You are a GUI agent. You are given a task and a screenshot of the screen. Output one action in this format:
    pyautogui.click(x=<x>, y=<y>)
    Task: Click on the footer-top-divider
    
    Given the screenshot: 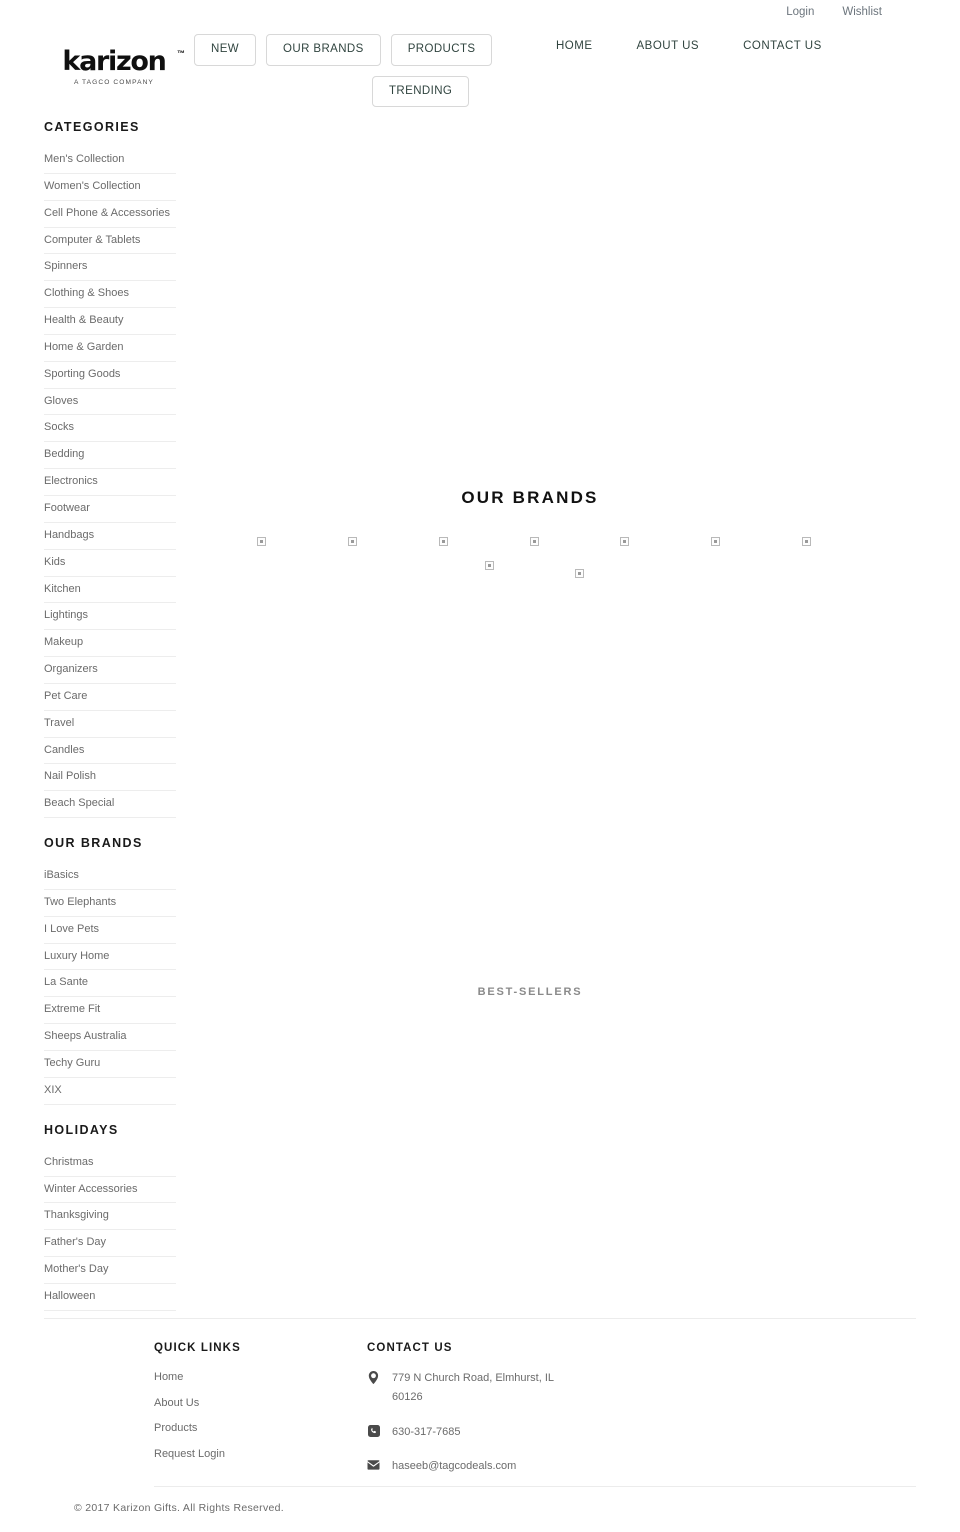 What is the action you would take?
    pyautogui.click(x=480, y=1318)
    